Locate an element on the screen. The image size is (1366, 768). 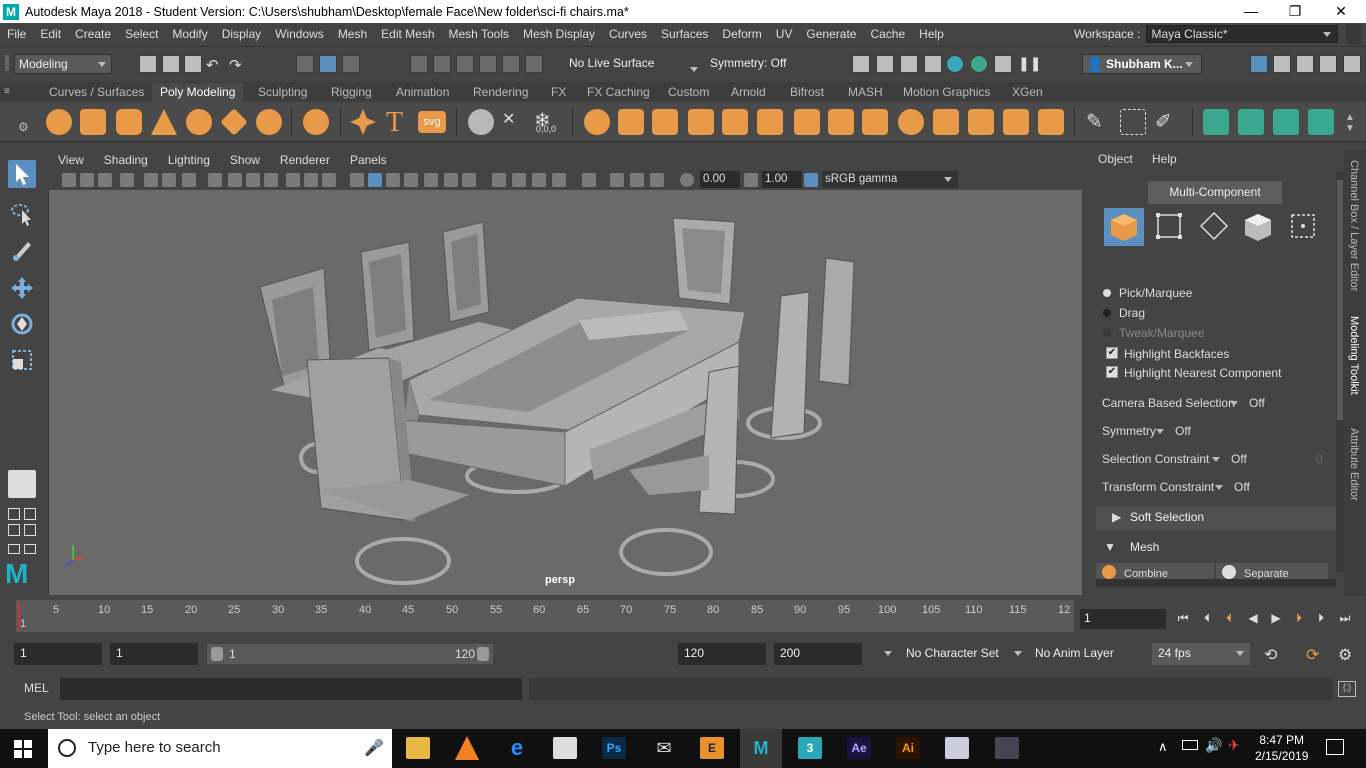
menuset-dropdown: Modeling is located at coordinates (63, 64).